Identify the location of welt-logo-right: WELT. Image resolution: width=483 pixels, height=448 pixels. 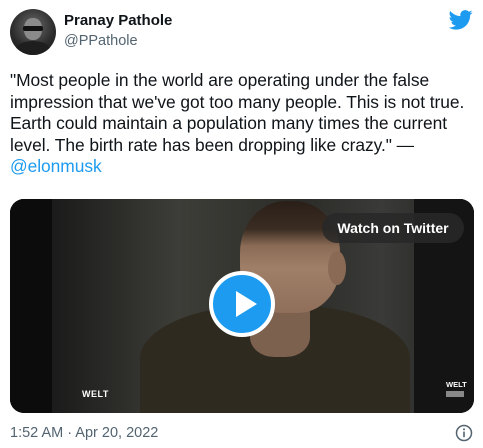
(457, 391).